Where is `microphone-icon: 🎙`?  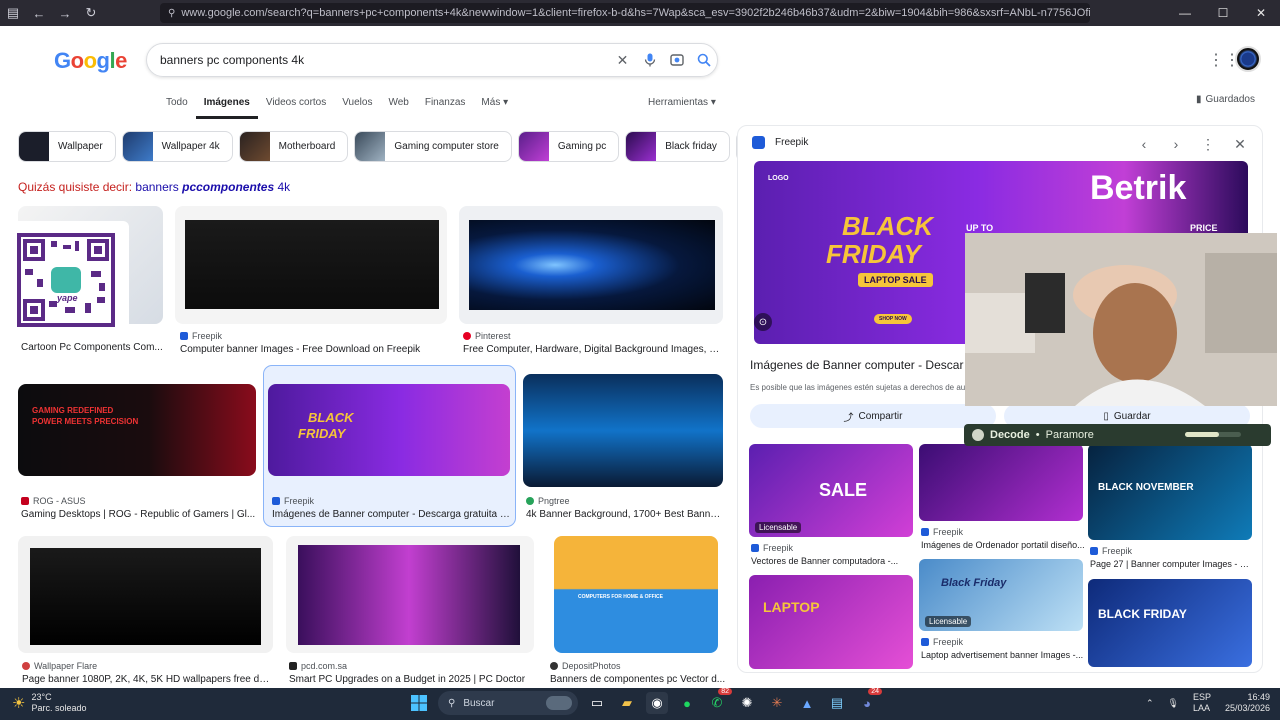
microphone-icon: 🎙 is located at coordinates (1173, 703).